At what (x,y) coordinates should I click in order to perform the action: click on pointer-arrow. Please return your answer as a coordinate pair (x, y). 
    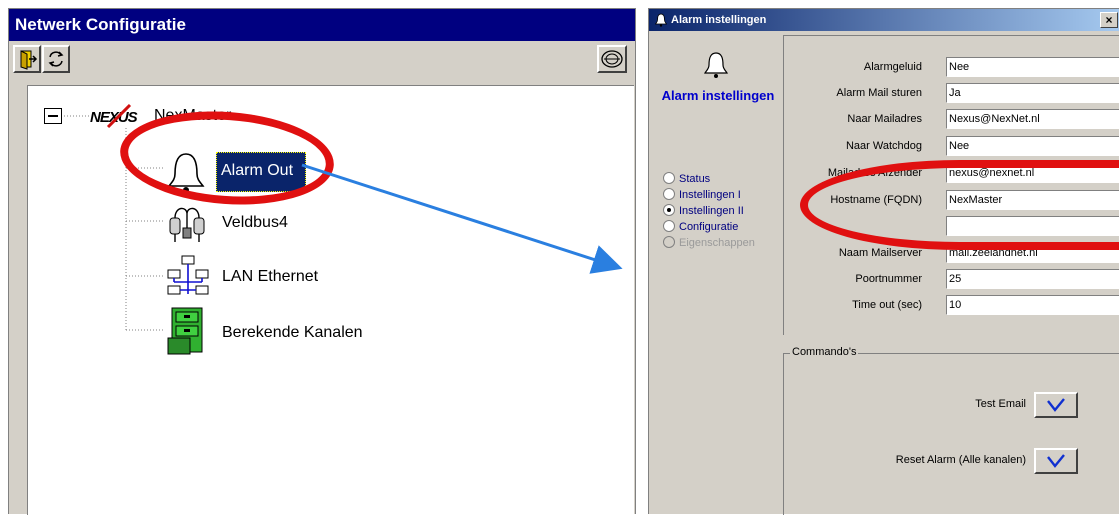
    Looking at the image, I should click on (462, 218).